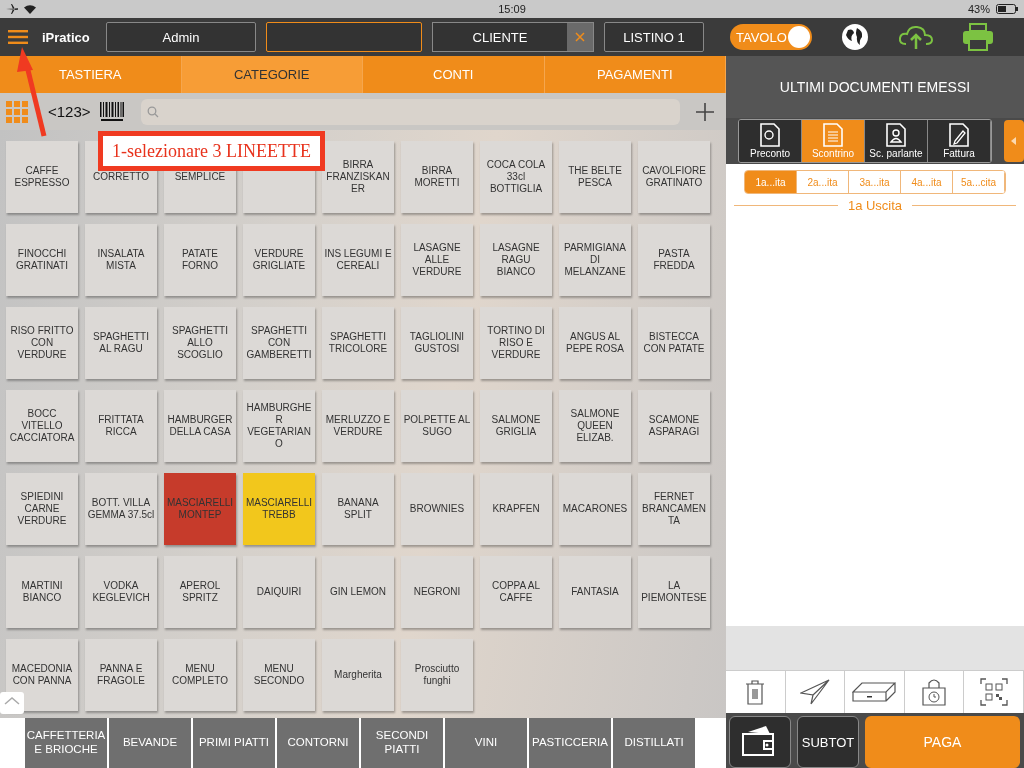 The width and height of the screenshot is (1024, 768). I want to click on product-tile: NEGRONI, so click(437, 592).